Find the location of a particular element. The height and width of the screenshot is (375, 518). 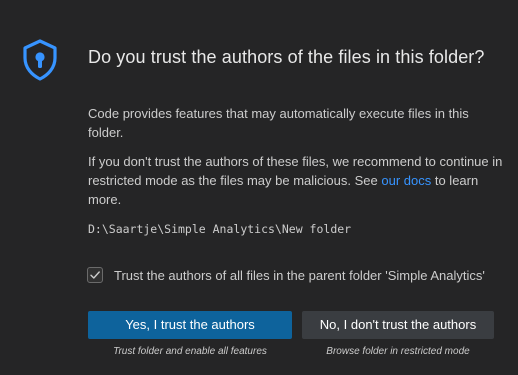

trust-parent-checkbox is located at coordinates (95, 275).